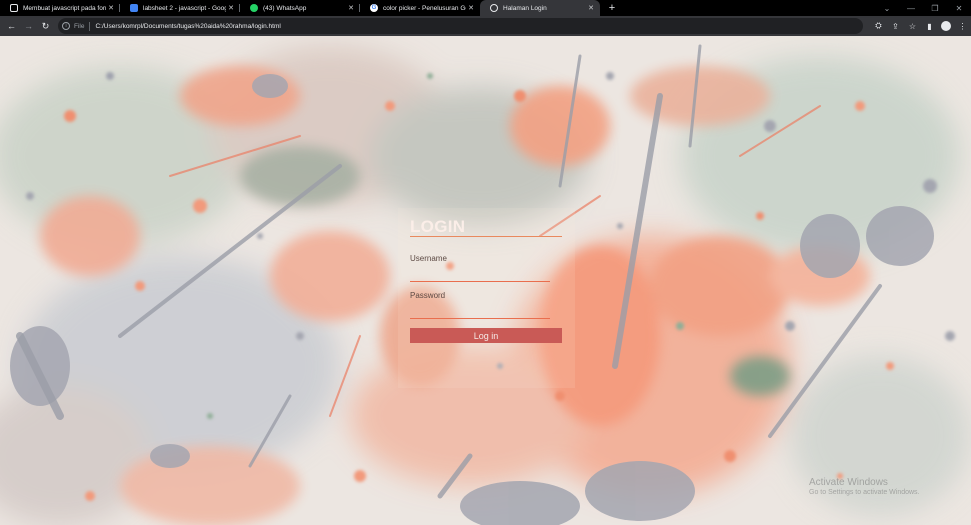  Describe the element at coordinates (486, 236) in the screenshot. I see `title-underline` at that location.